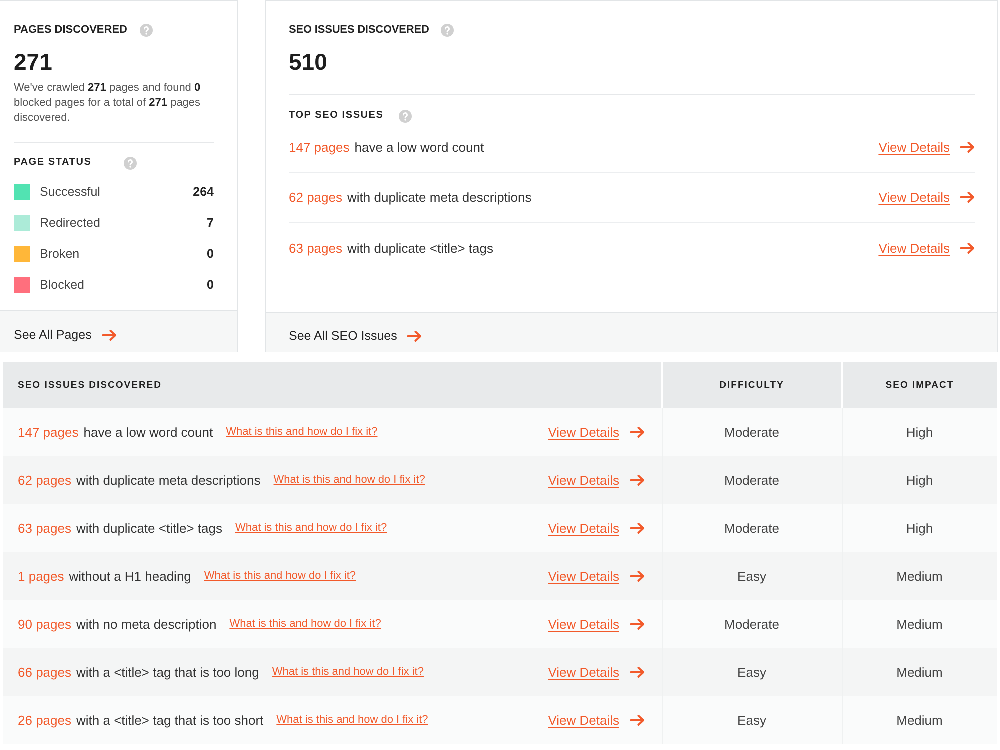 The image size is (1000, 750). I want to click on see-all-issues-link: See All SEO Issues, so click(355, 336).